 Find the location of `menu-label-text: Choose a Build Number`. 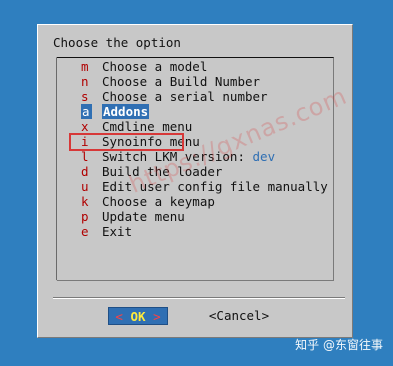

menu-label-text: Choose a Build Number is located at coordinates (181, 81).